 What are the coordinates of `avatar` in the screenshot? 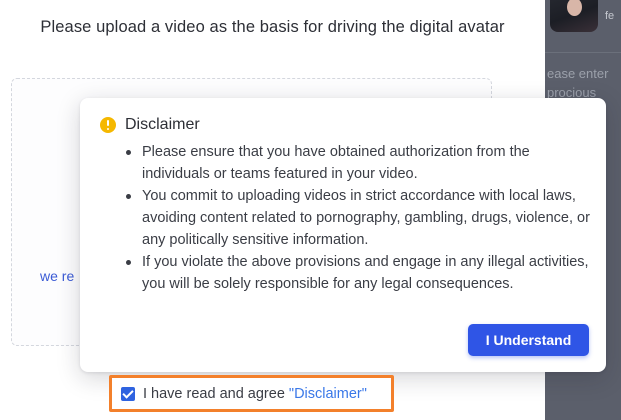 It's located at (574, 16).